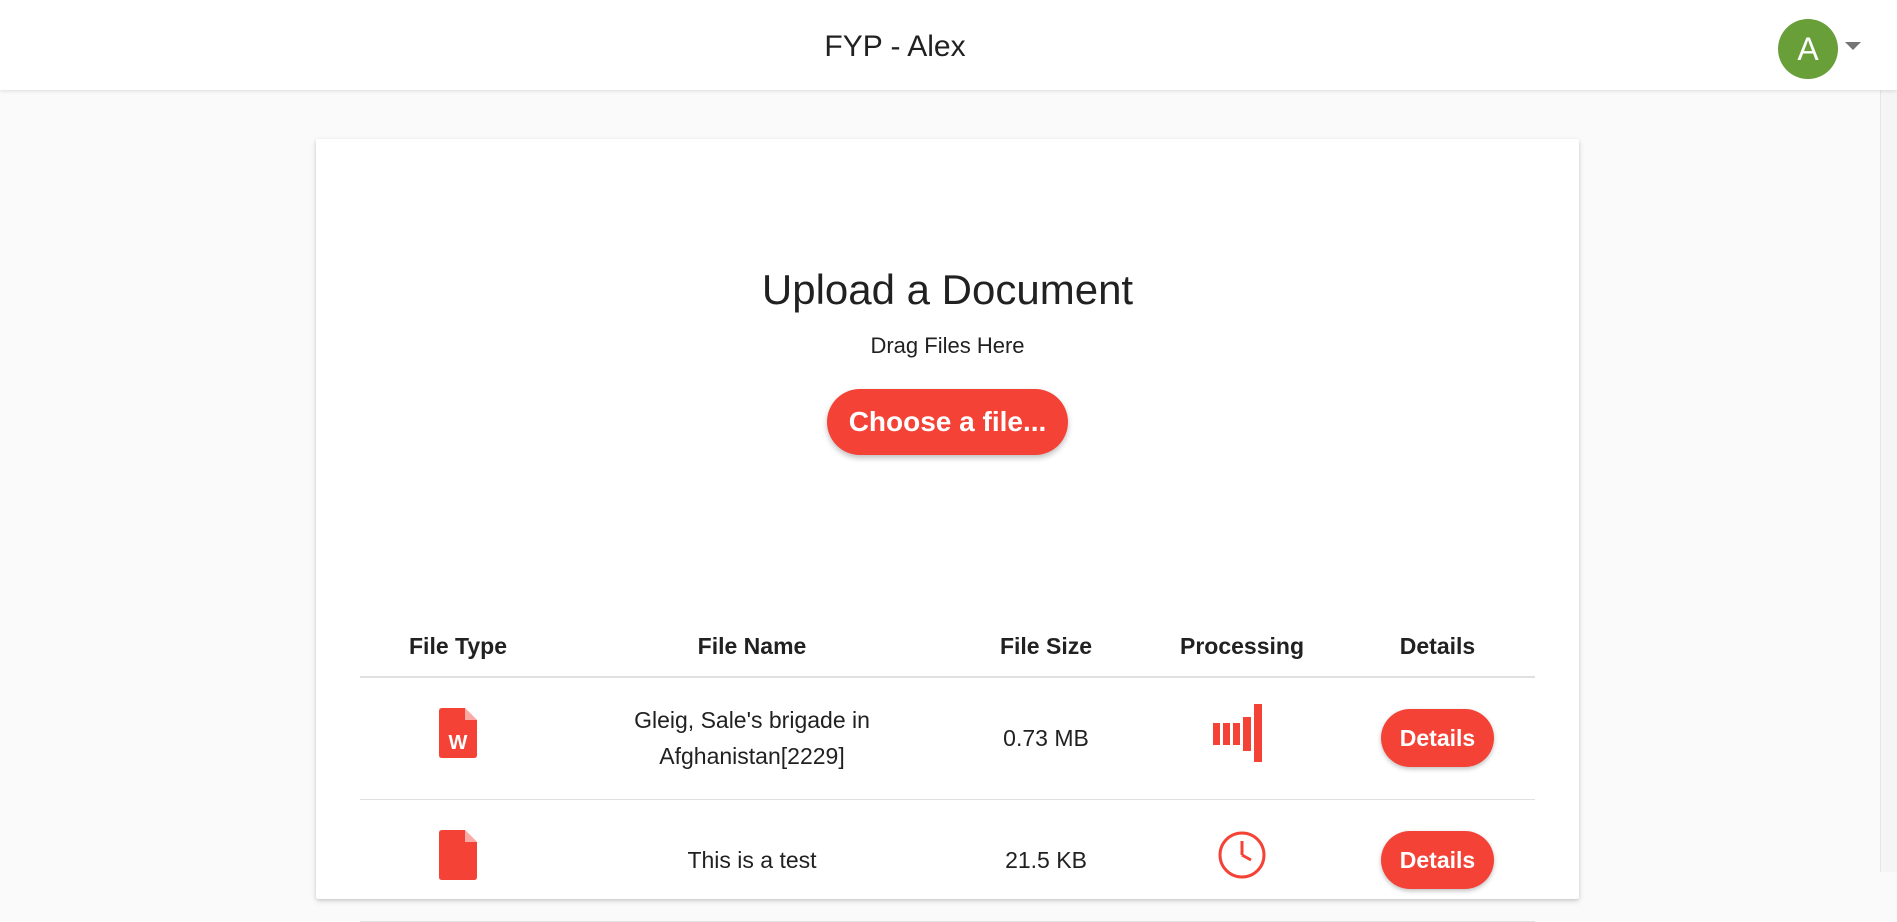  I want to click on upload-title: Upload a Document, so click(947, 289).